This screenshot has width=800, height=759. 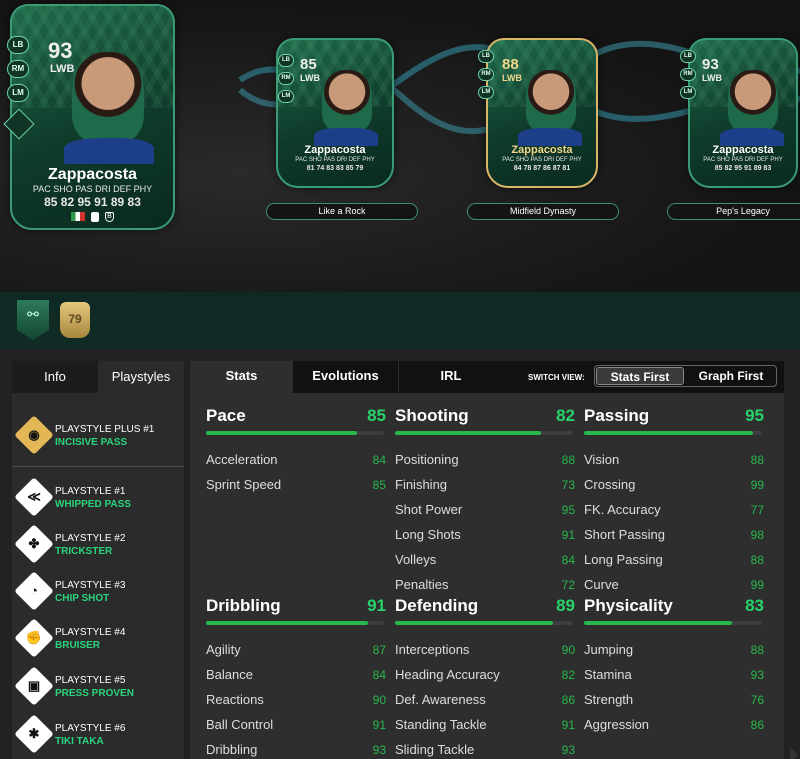 What do you see at coordinates (141, 377) in the screenshot?
I see `tab-playstyles: Playstyles` at bounding box center [141, 377].